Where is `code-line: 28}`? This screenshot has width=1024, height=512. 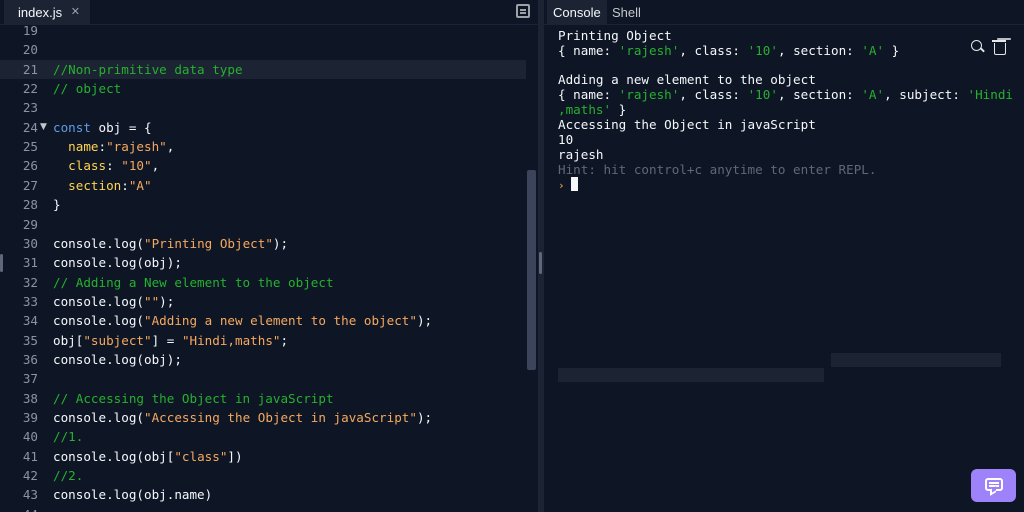 code-line: 28} is located at coordinates (263, 204).